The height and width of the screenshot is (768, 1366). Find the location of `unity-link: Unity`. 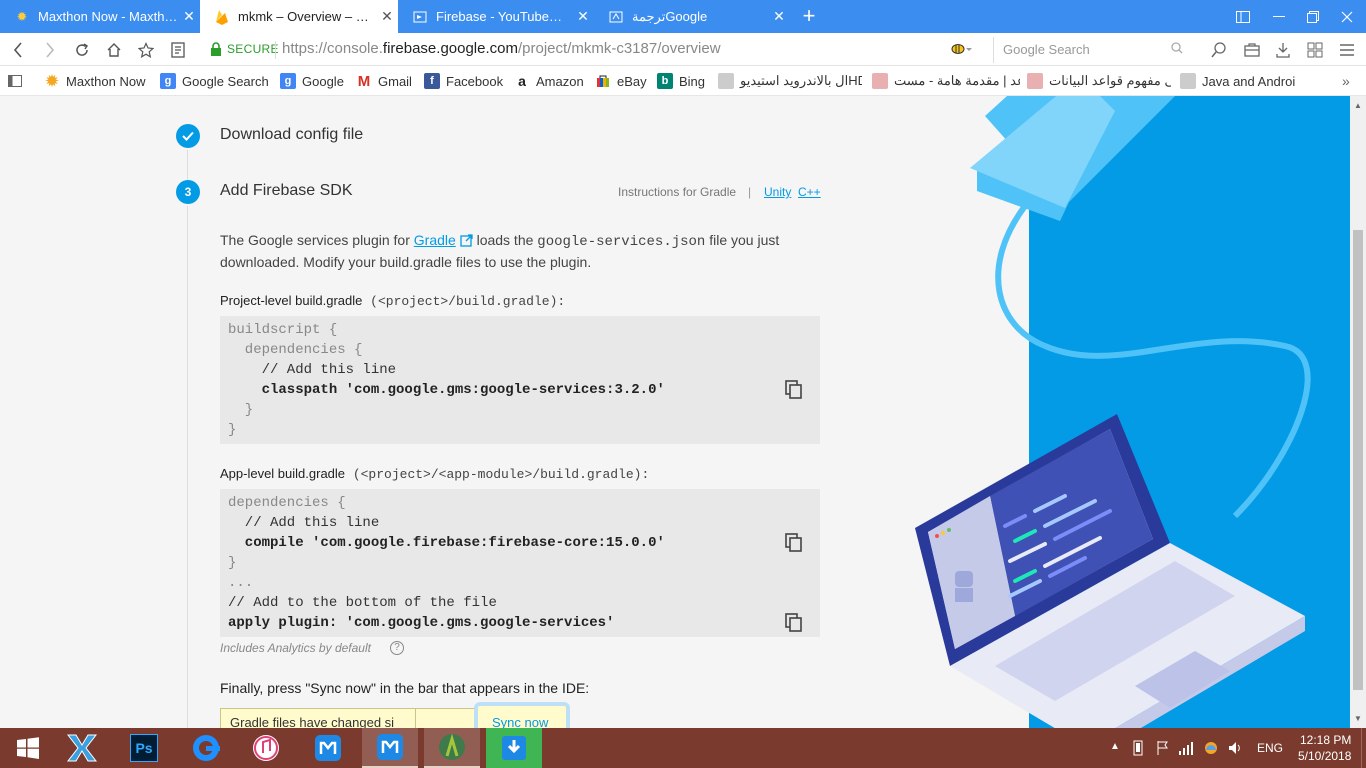

unity-link: Unity is located at coordinates (777, 192).